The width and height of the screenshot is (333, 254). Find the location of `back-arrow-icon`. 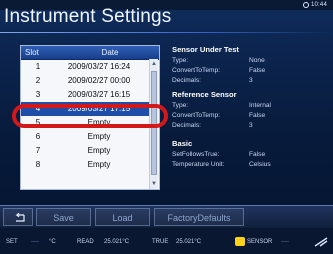

back-arrow-icon is located at coordinates (20, 217).